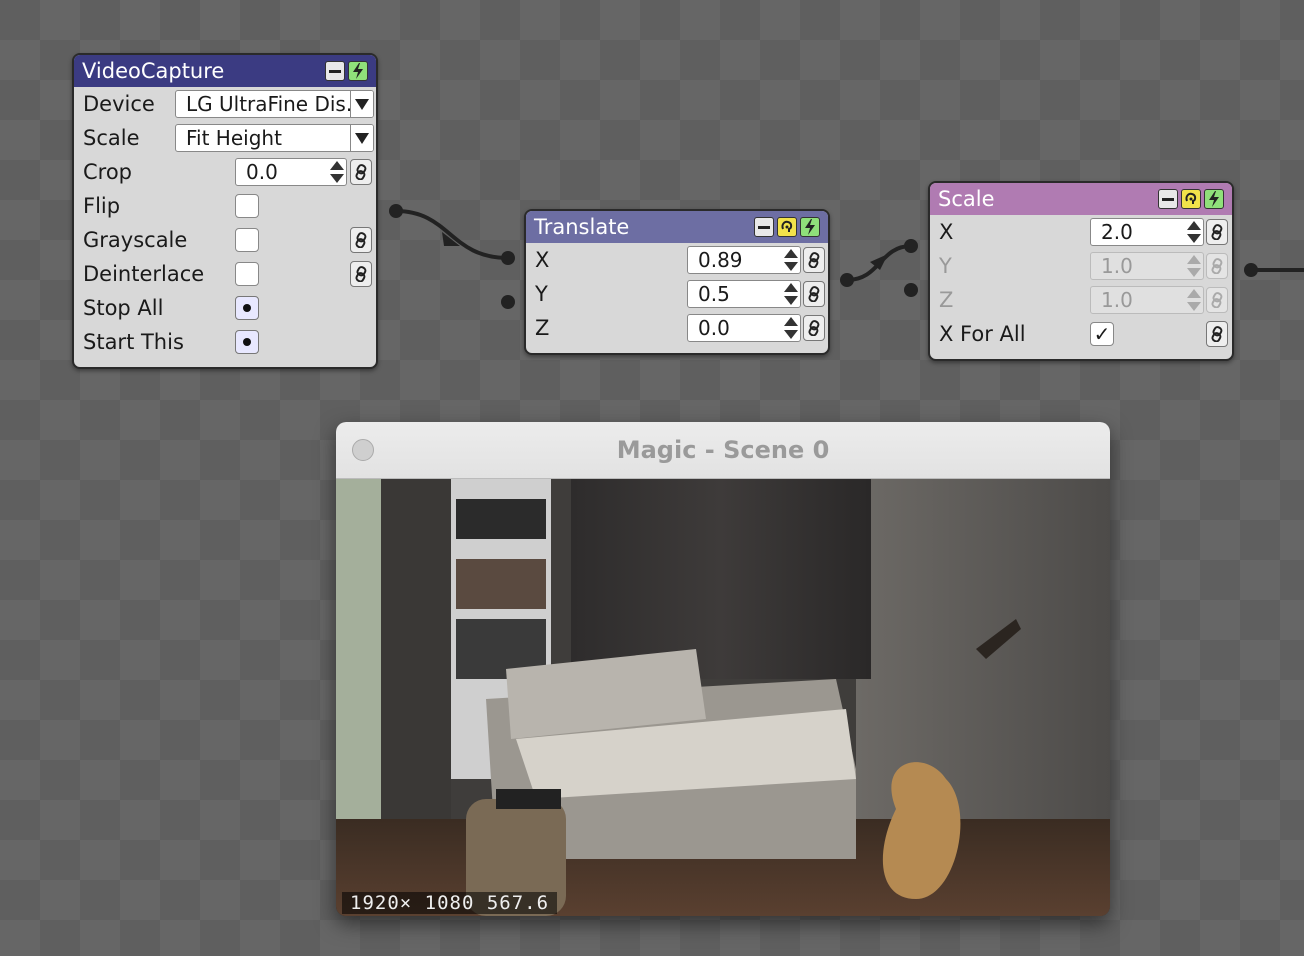 The width and height of the screenshot is (1304, 956). What do you see at coordinates (225, 342) in the screenshot?
I see `start-this-row: Start This` at bounding box center [225, 342].